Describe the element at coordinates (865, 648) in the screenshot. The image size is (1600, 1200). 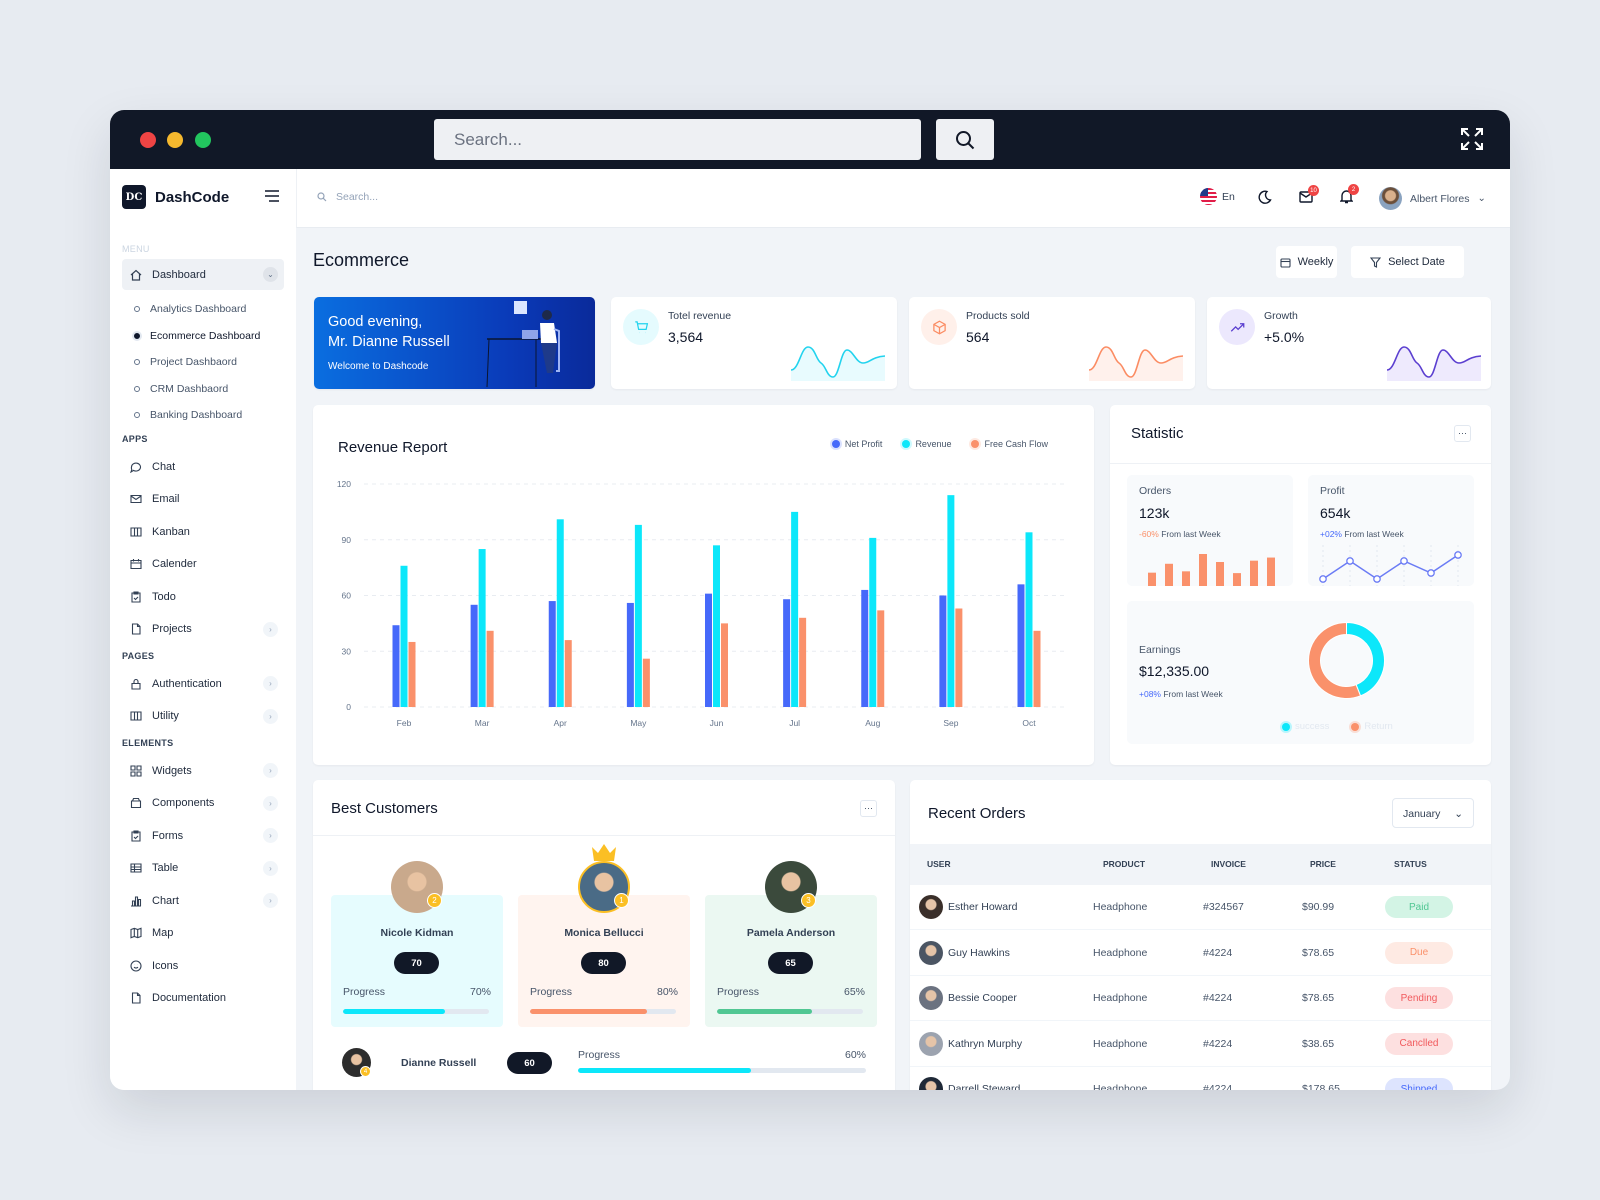
I see `bar-net-profit-aug` at that location.